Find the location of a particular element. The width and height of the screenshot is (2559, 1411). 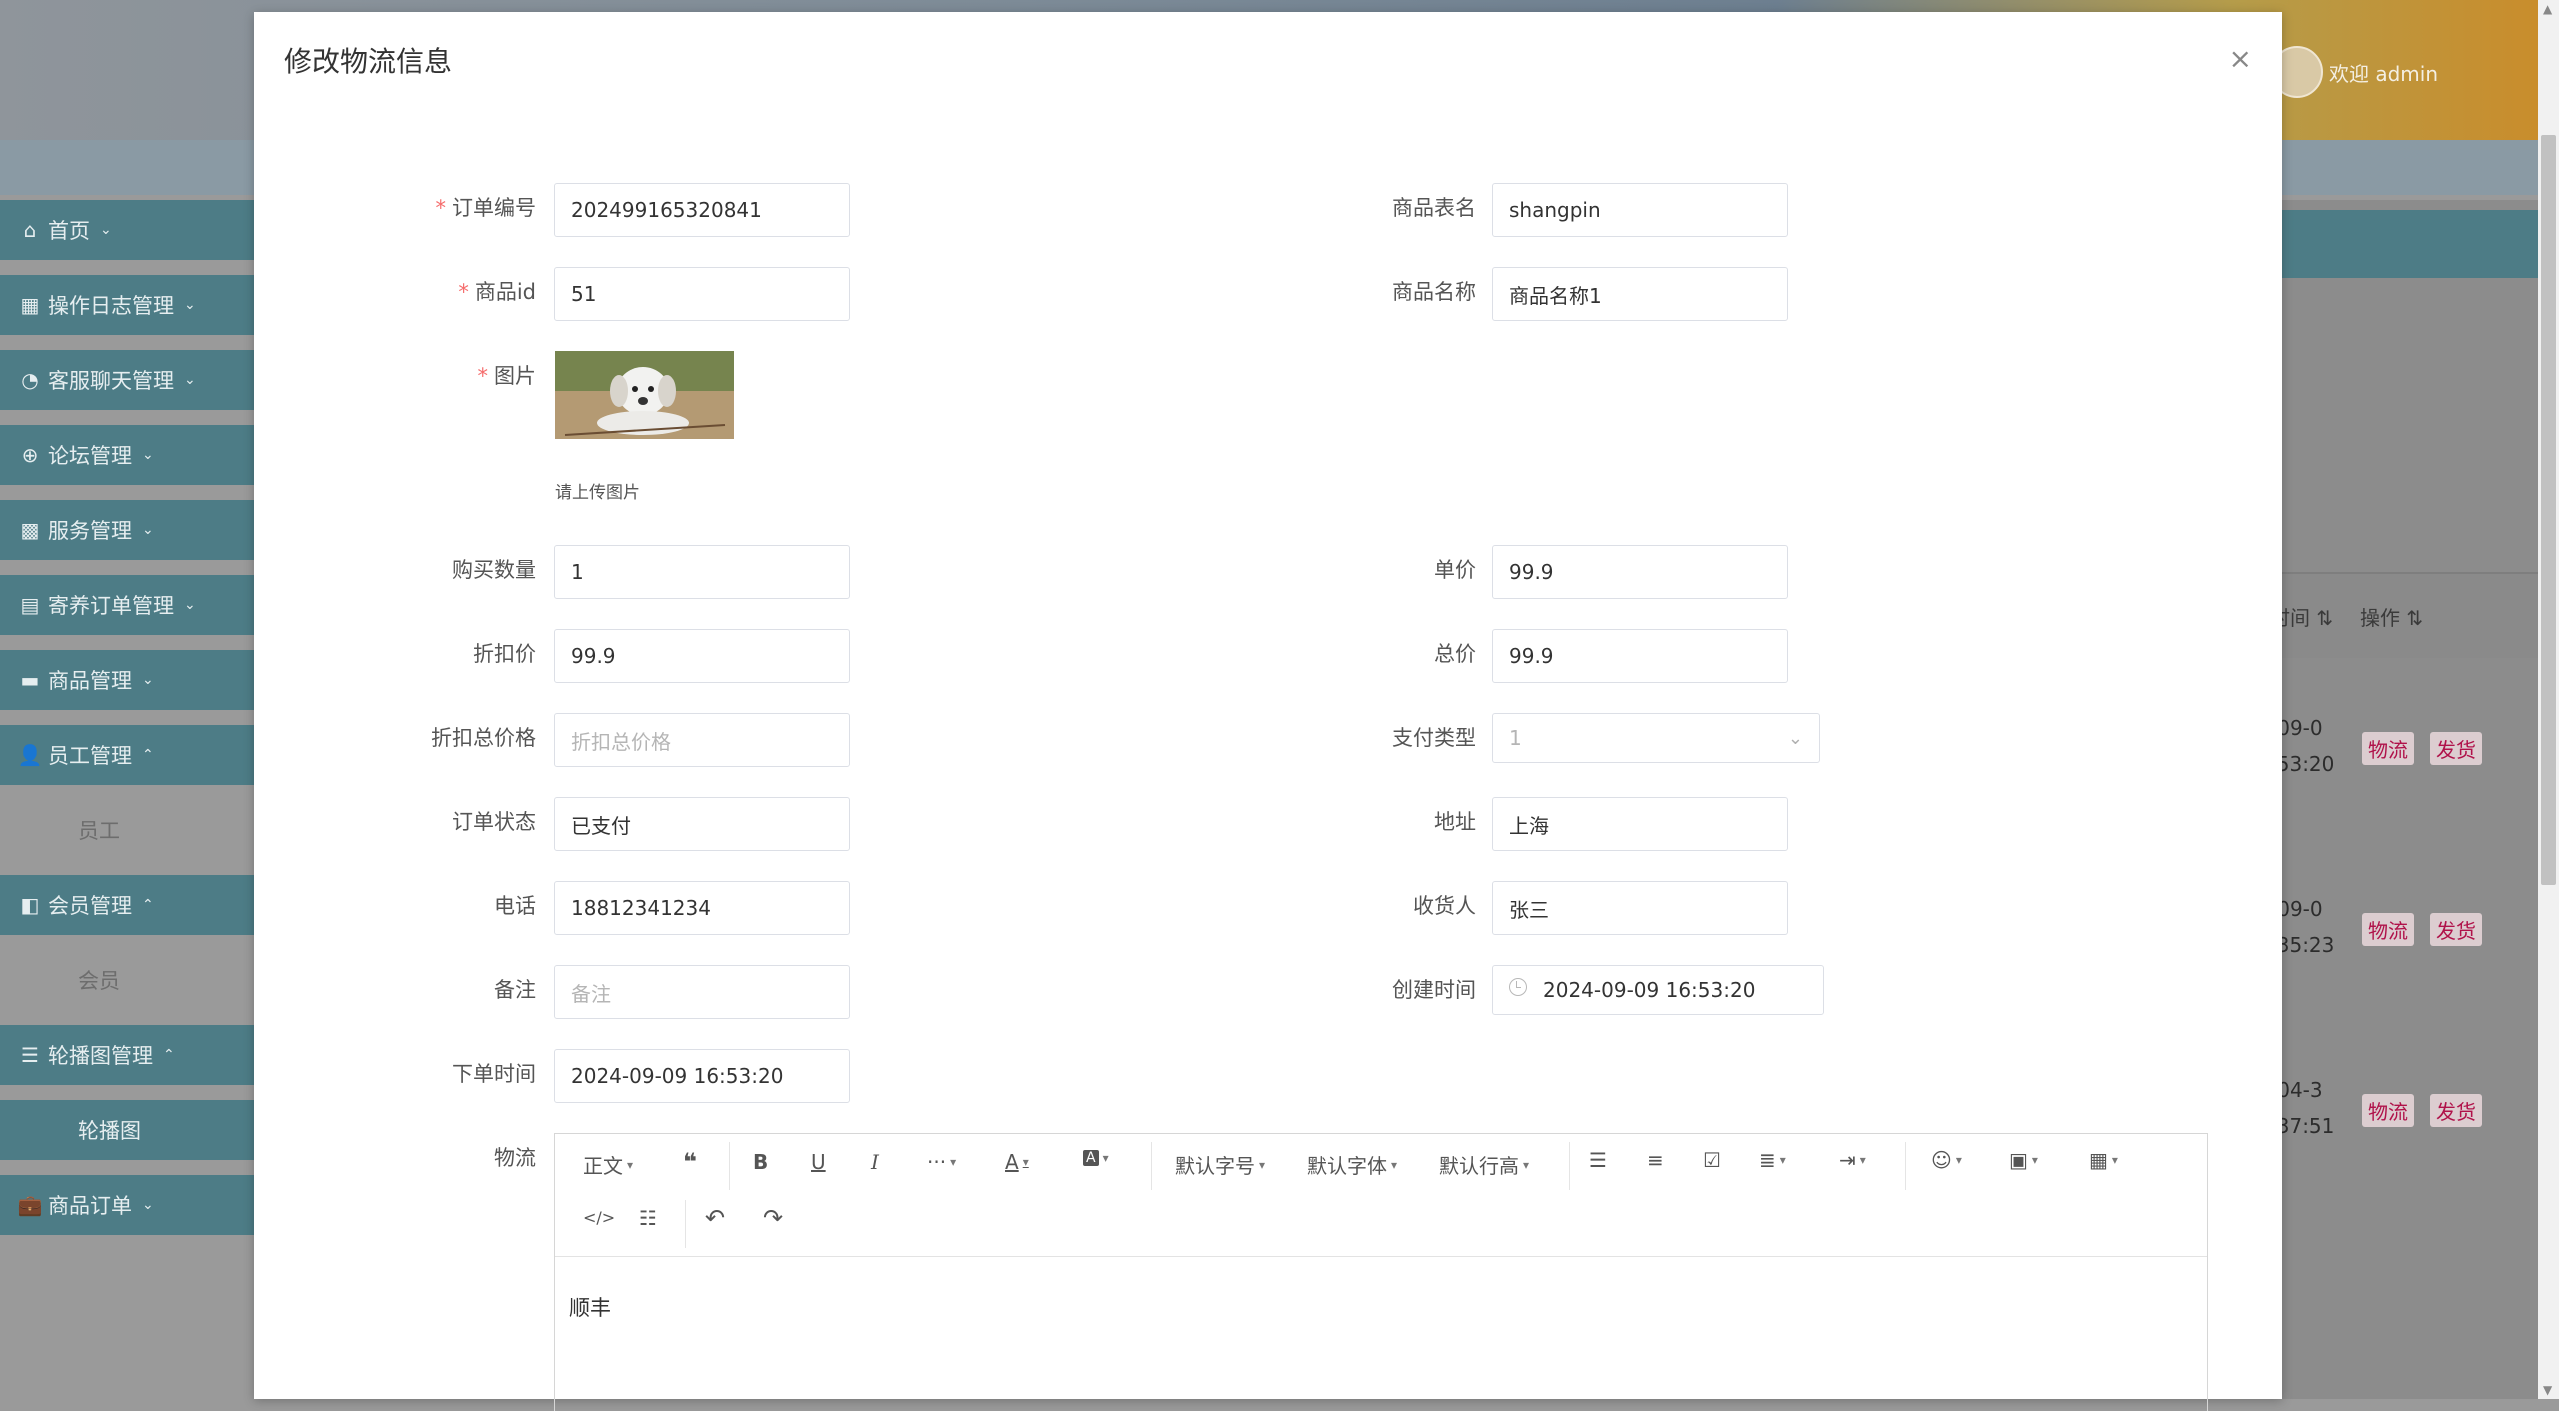

column-header-operation: 操作 ⇅ is located at coordinates (2391, 616).